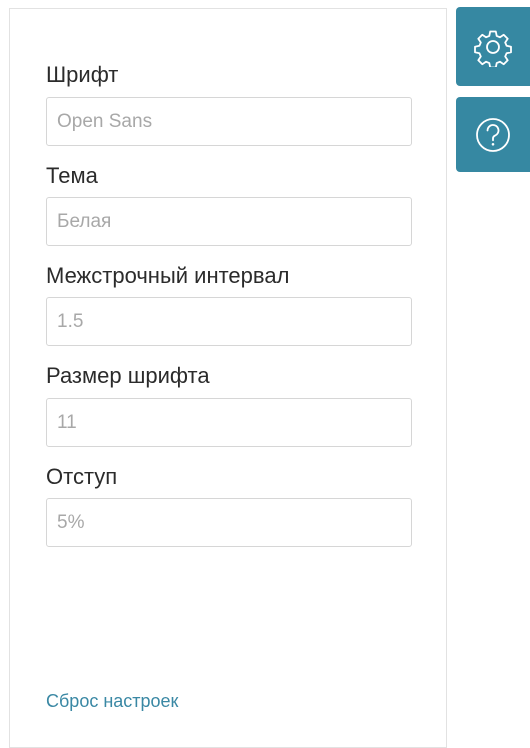  What do you see at coordinates (82, 476) in the screenshot?
I see `margin-label: Отступ` at bounding box center [82, 476].